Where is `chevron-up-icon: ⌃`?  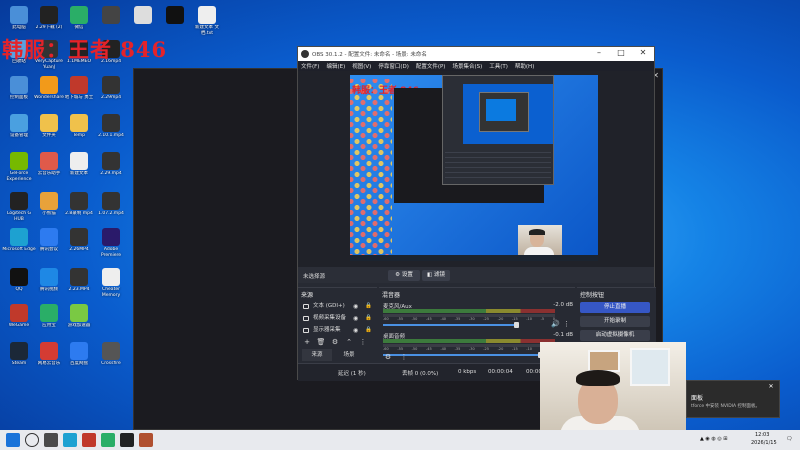 chevron-up-icon: ⌃ is located at coordinates (349, 342).